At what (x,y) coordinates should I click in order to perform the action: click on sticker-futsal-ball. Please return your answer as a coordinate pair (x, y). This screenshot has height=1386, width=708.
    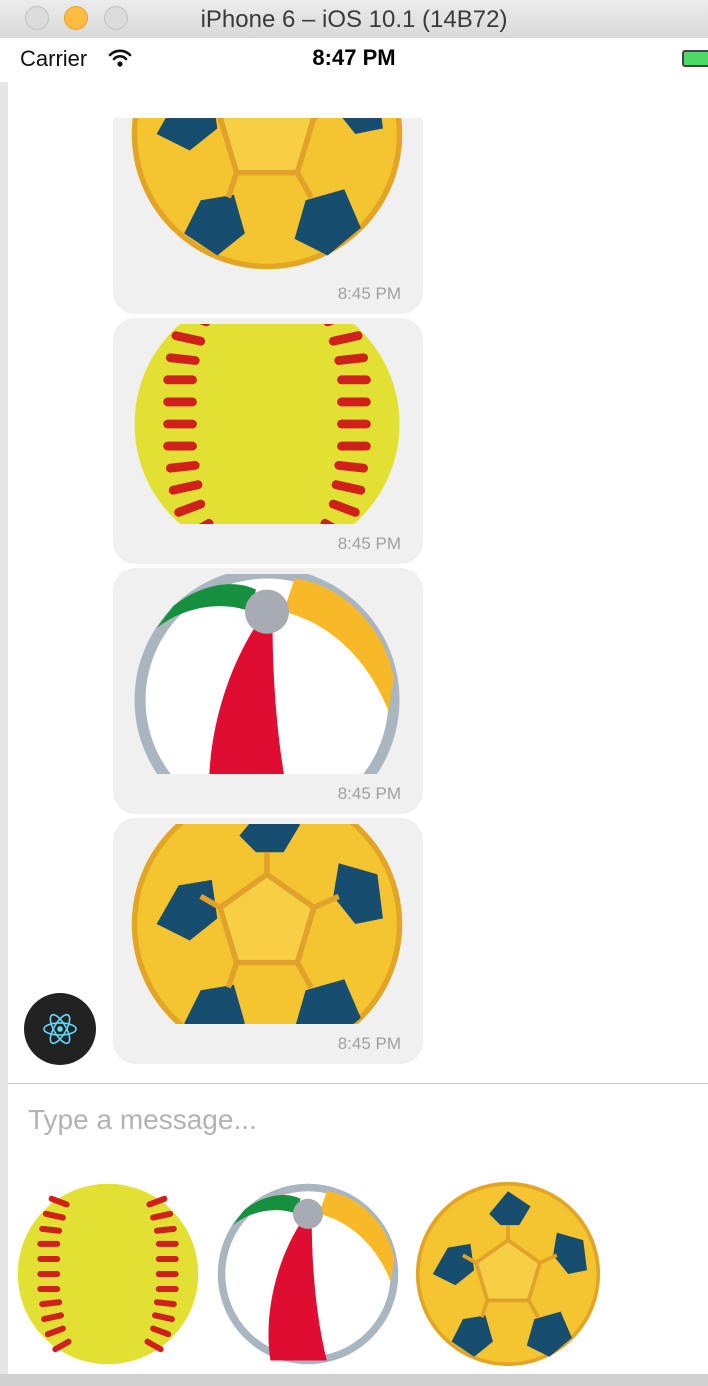
    Looking at the image, I should click on (508, 1274).